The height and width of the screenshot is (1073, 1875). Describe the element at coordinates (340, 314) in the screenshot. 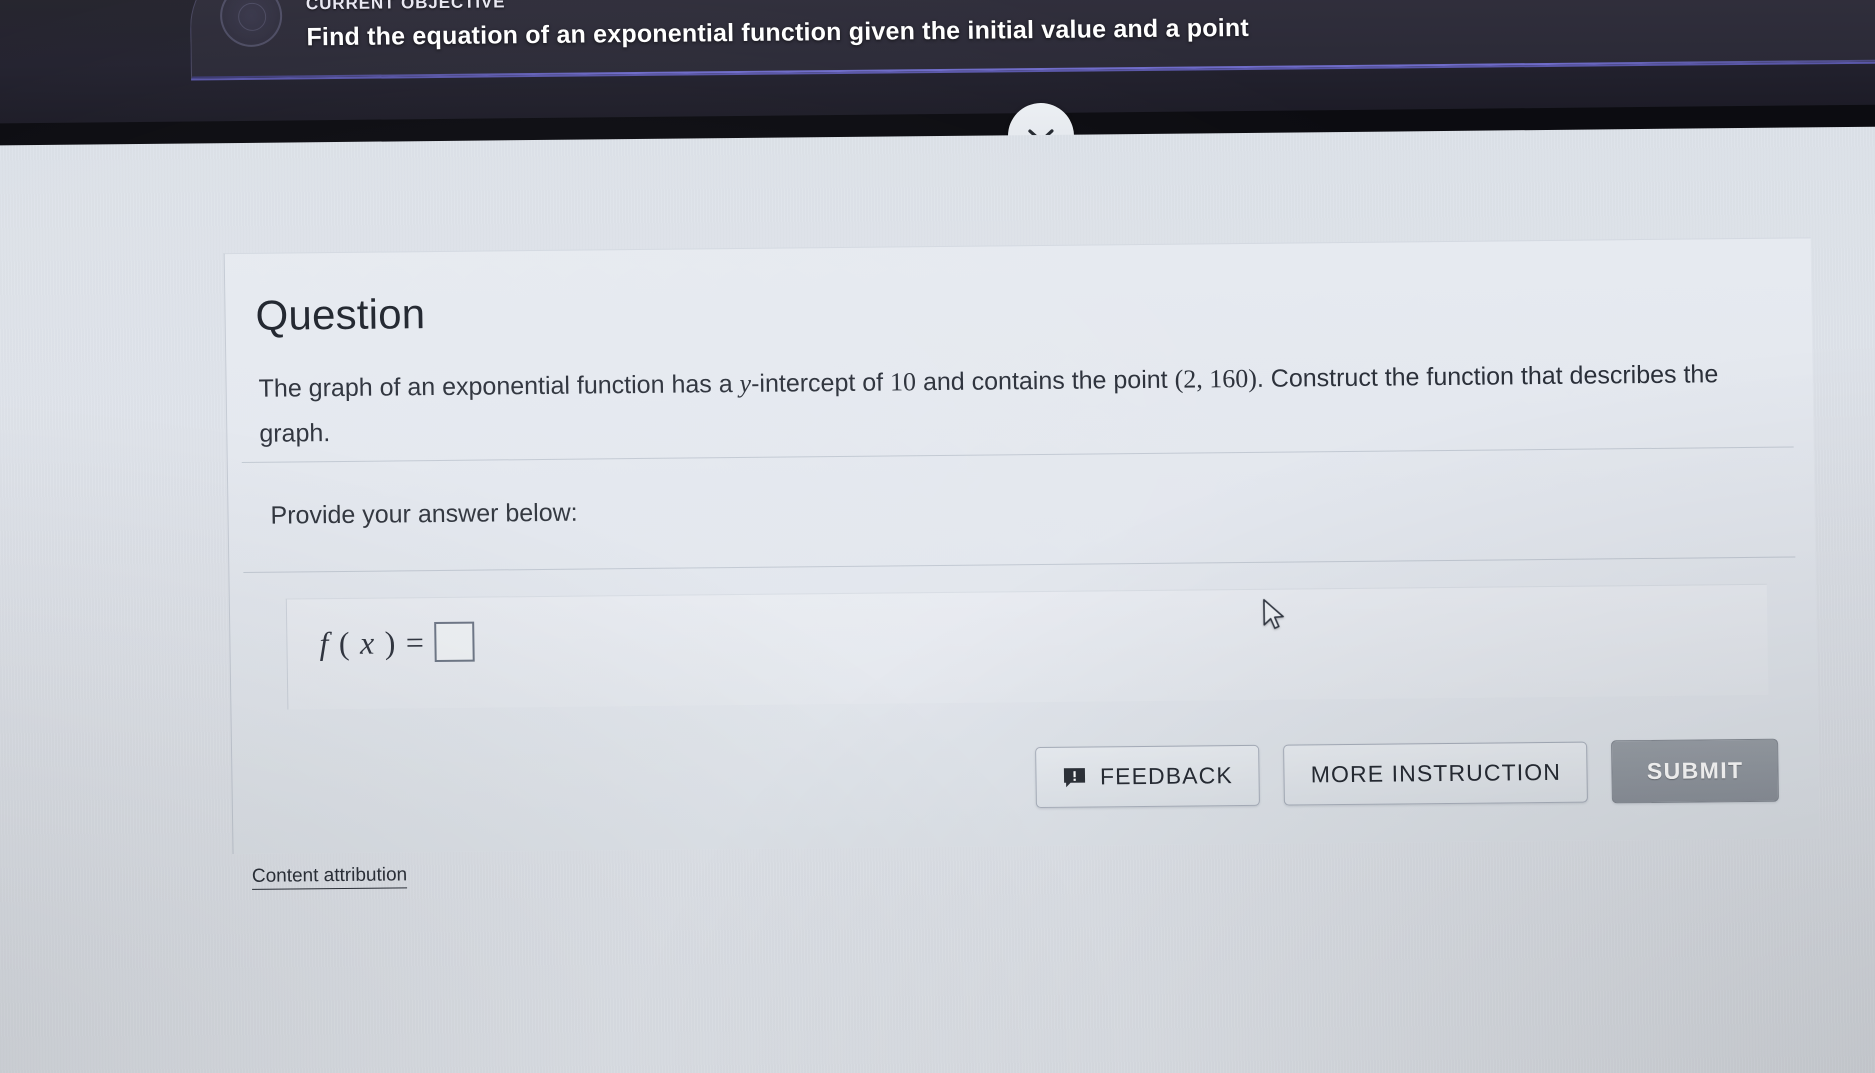

I see `page-title: Question` at that location.